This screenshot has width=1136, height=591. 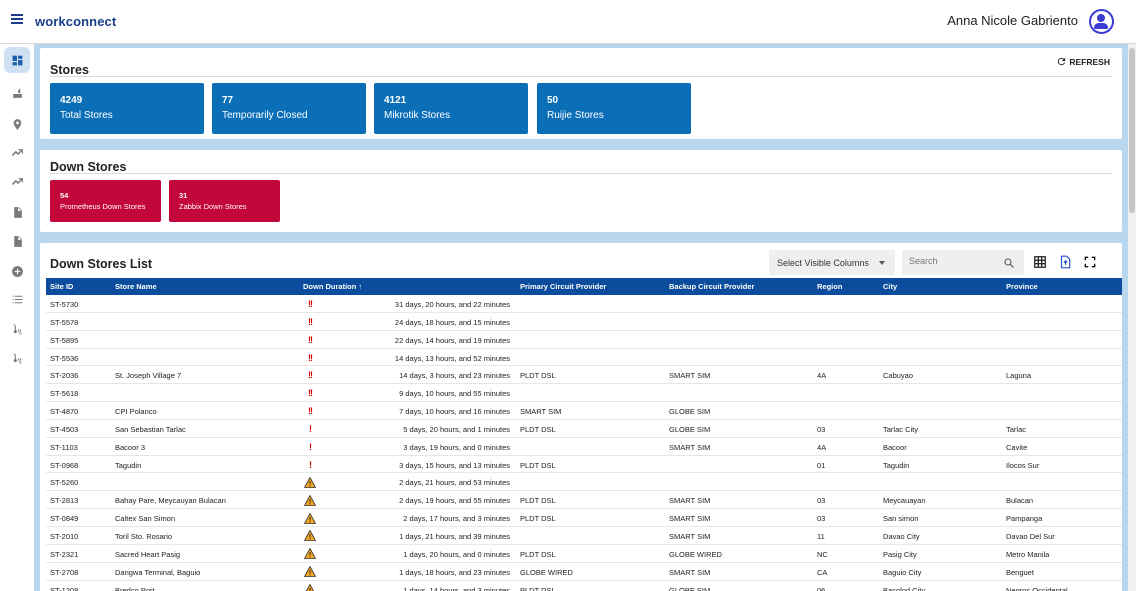 What do you see at coordinates (568, 22) in the screenshot?
I see `top-app-bar: workconnect Anna Nicole Gabriento` at bounding box center [568, 22].